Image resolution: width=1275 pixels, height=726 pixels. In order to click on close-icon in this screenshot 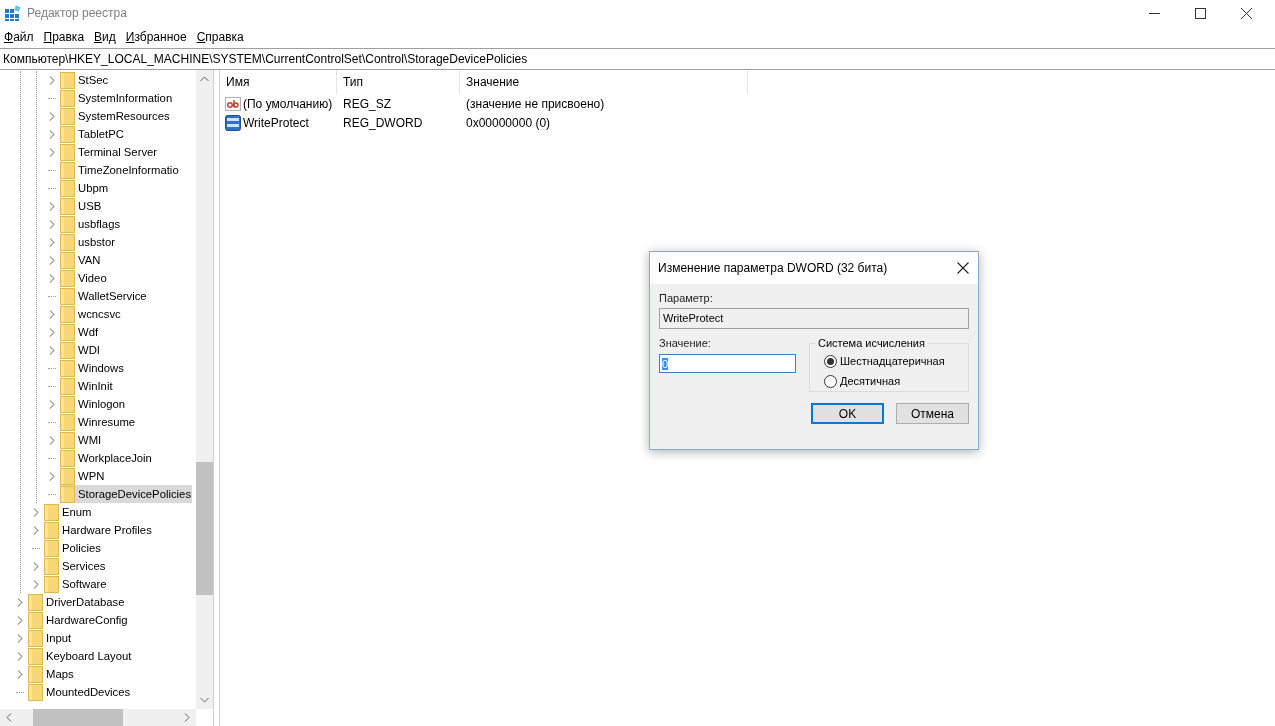, I will do `click(1246, 13)`.